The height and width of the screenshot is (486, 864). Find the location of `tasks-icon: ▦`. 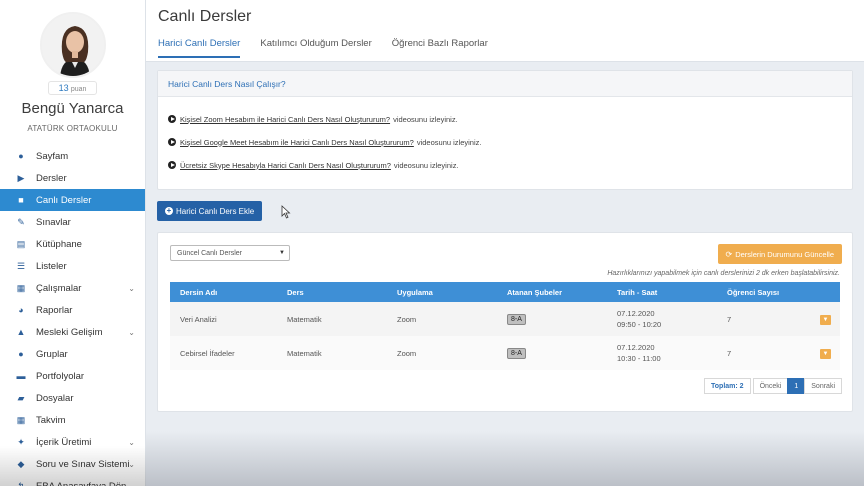

tasks-icon: ▦ is located at coordinates (21, 287).